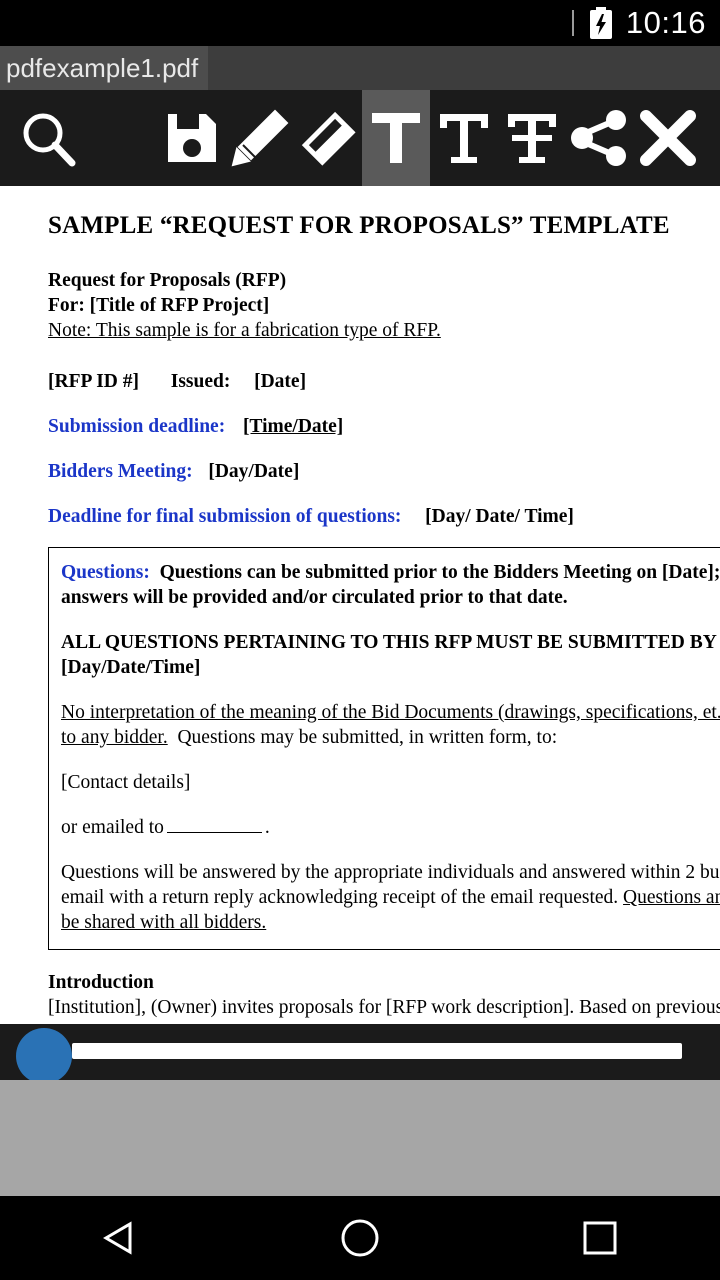  Describe the element at coordinates (360, 1138) in the screenshot. I see `below-page-area` at that location.